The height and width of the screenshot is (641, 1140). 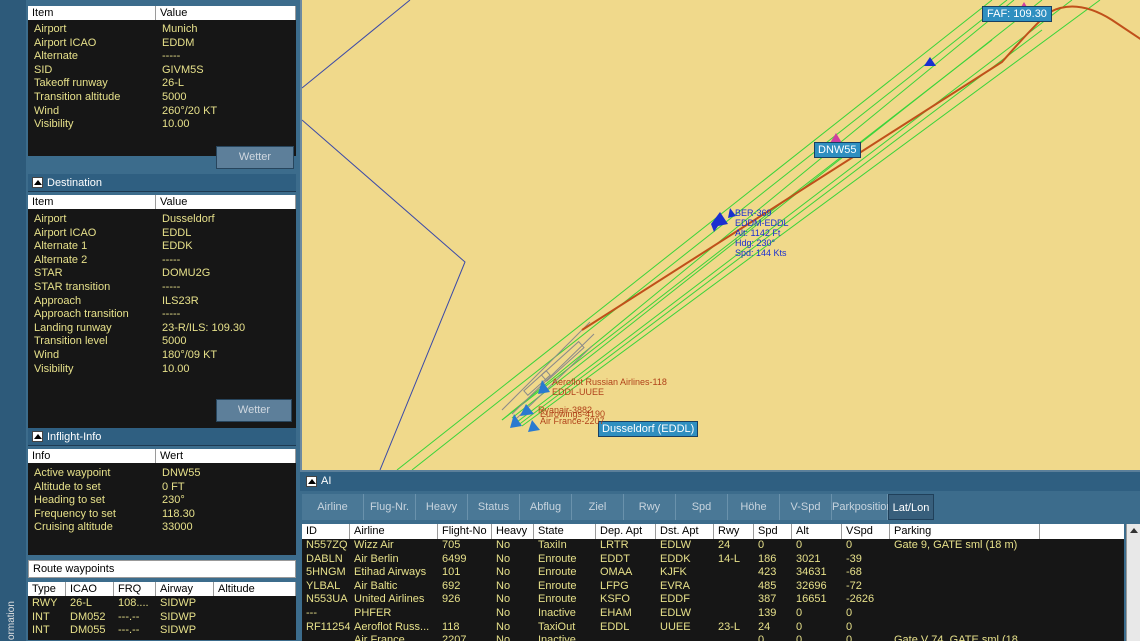 What do you see at coordinates (965, 531) in the screenshot?
I see `column-header-parking: Parking` at bounding box center [965, 531].